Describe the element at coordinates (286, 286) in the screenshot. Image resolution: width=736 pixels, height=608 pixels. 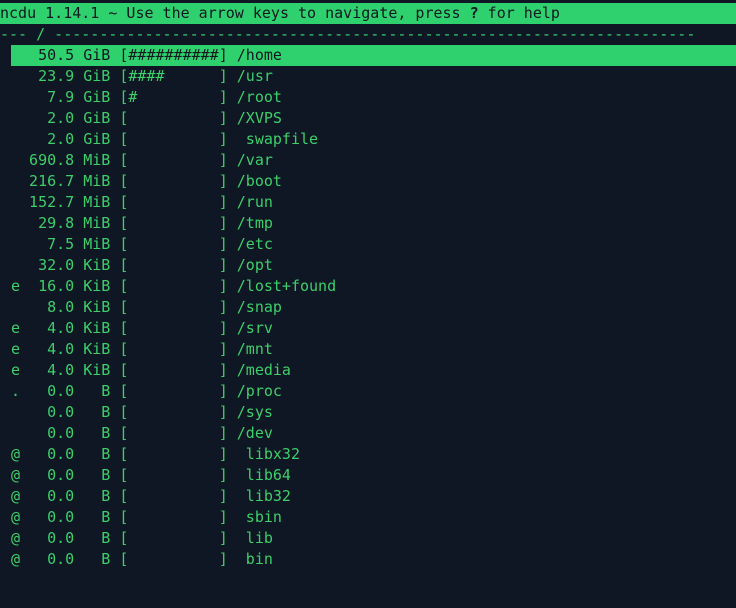
I see `item-name: /lost+found` at that location.